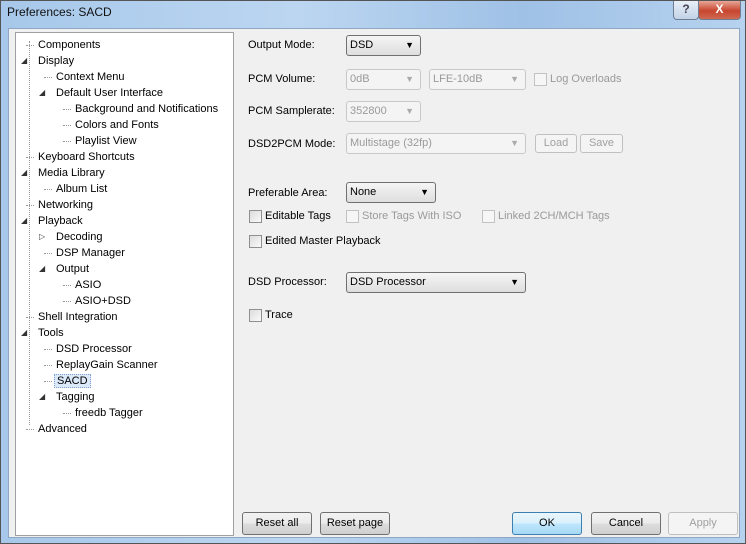 The width and height of the screenshot is (746, 544). I want to click on tree-item: ASIO+DSD, so click(98, 301).